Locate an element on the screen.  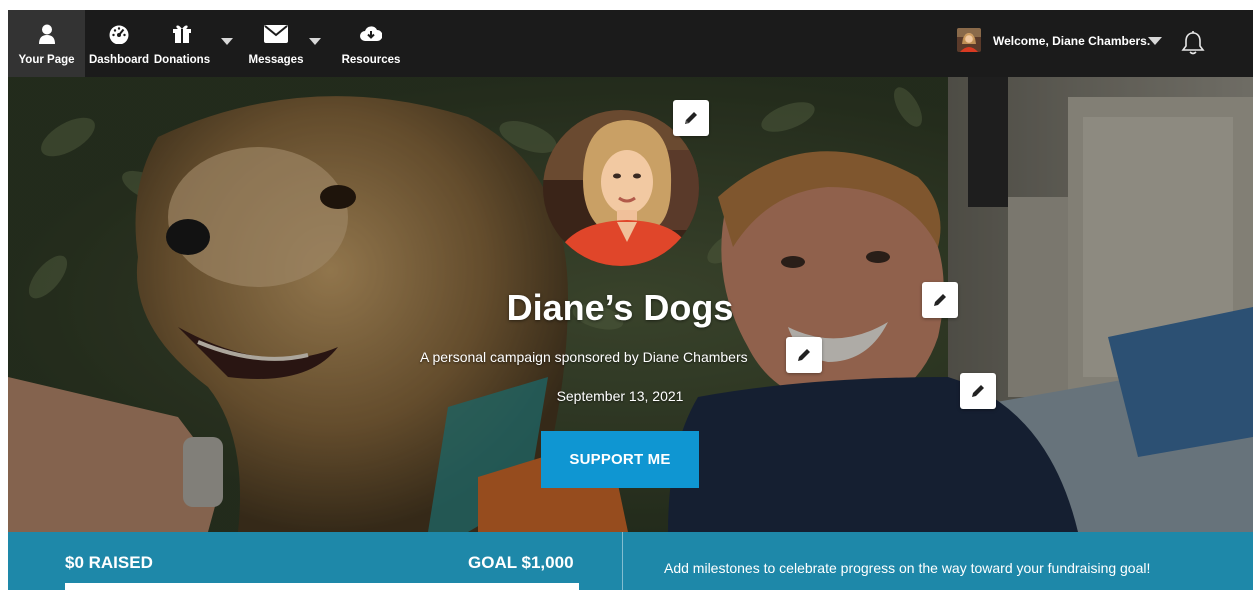
campaign-date: September 13, 2021 is located at coordinates (620, 396).